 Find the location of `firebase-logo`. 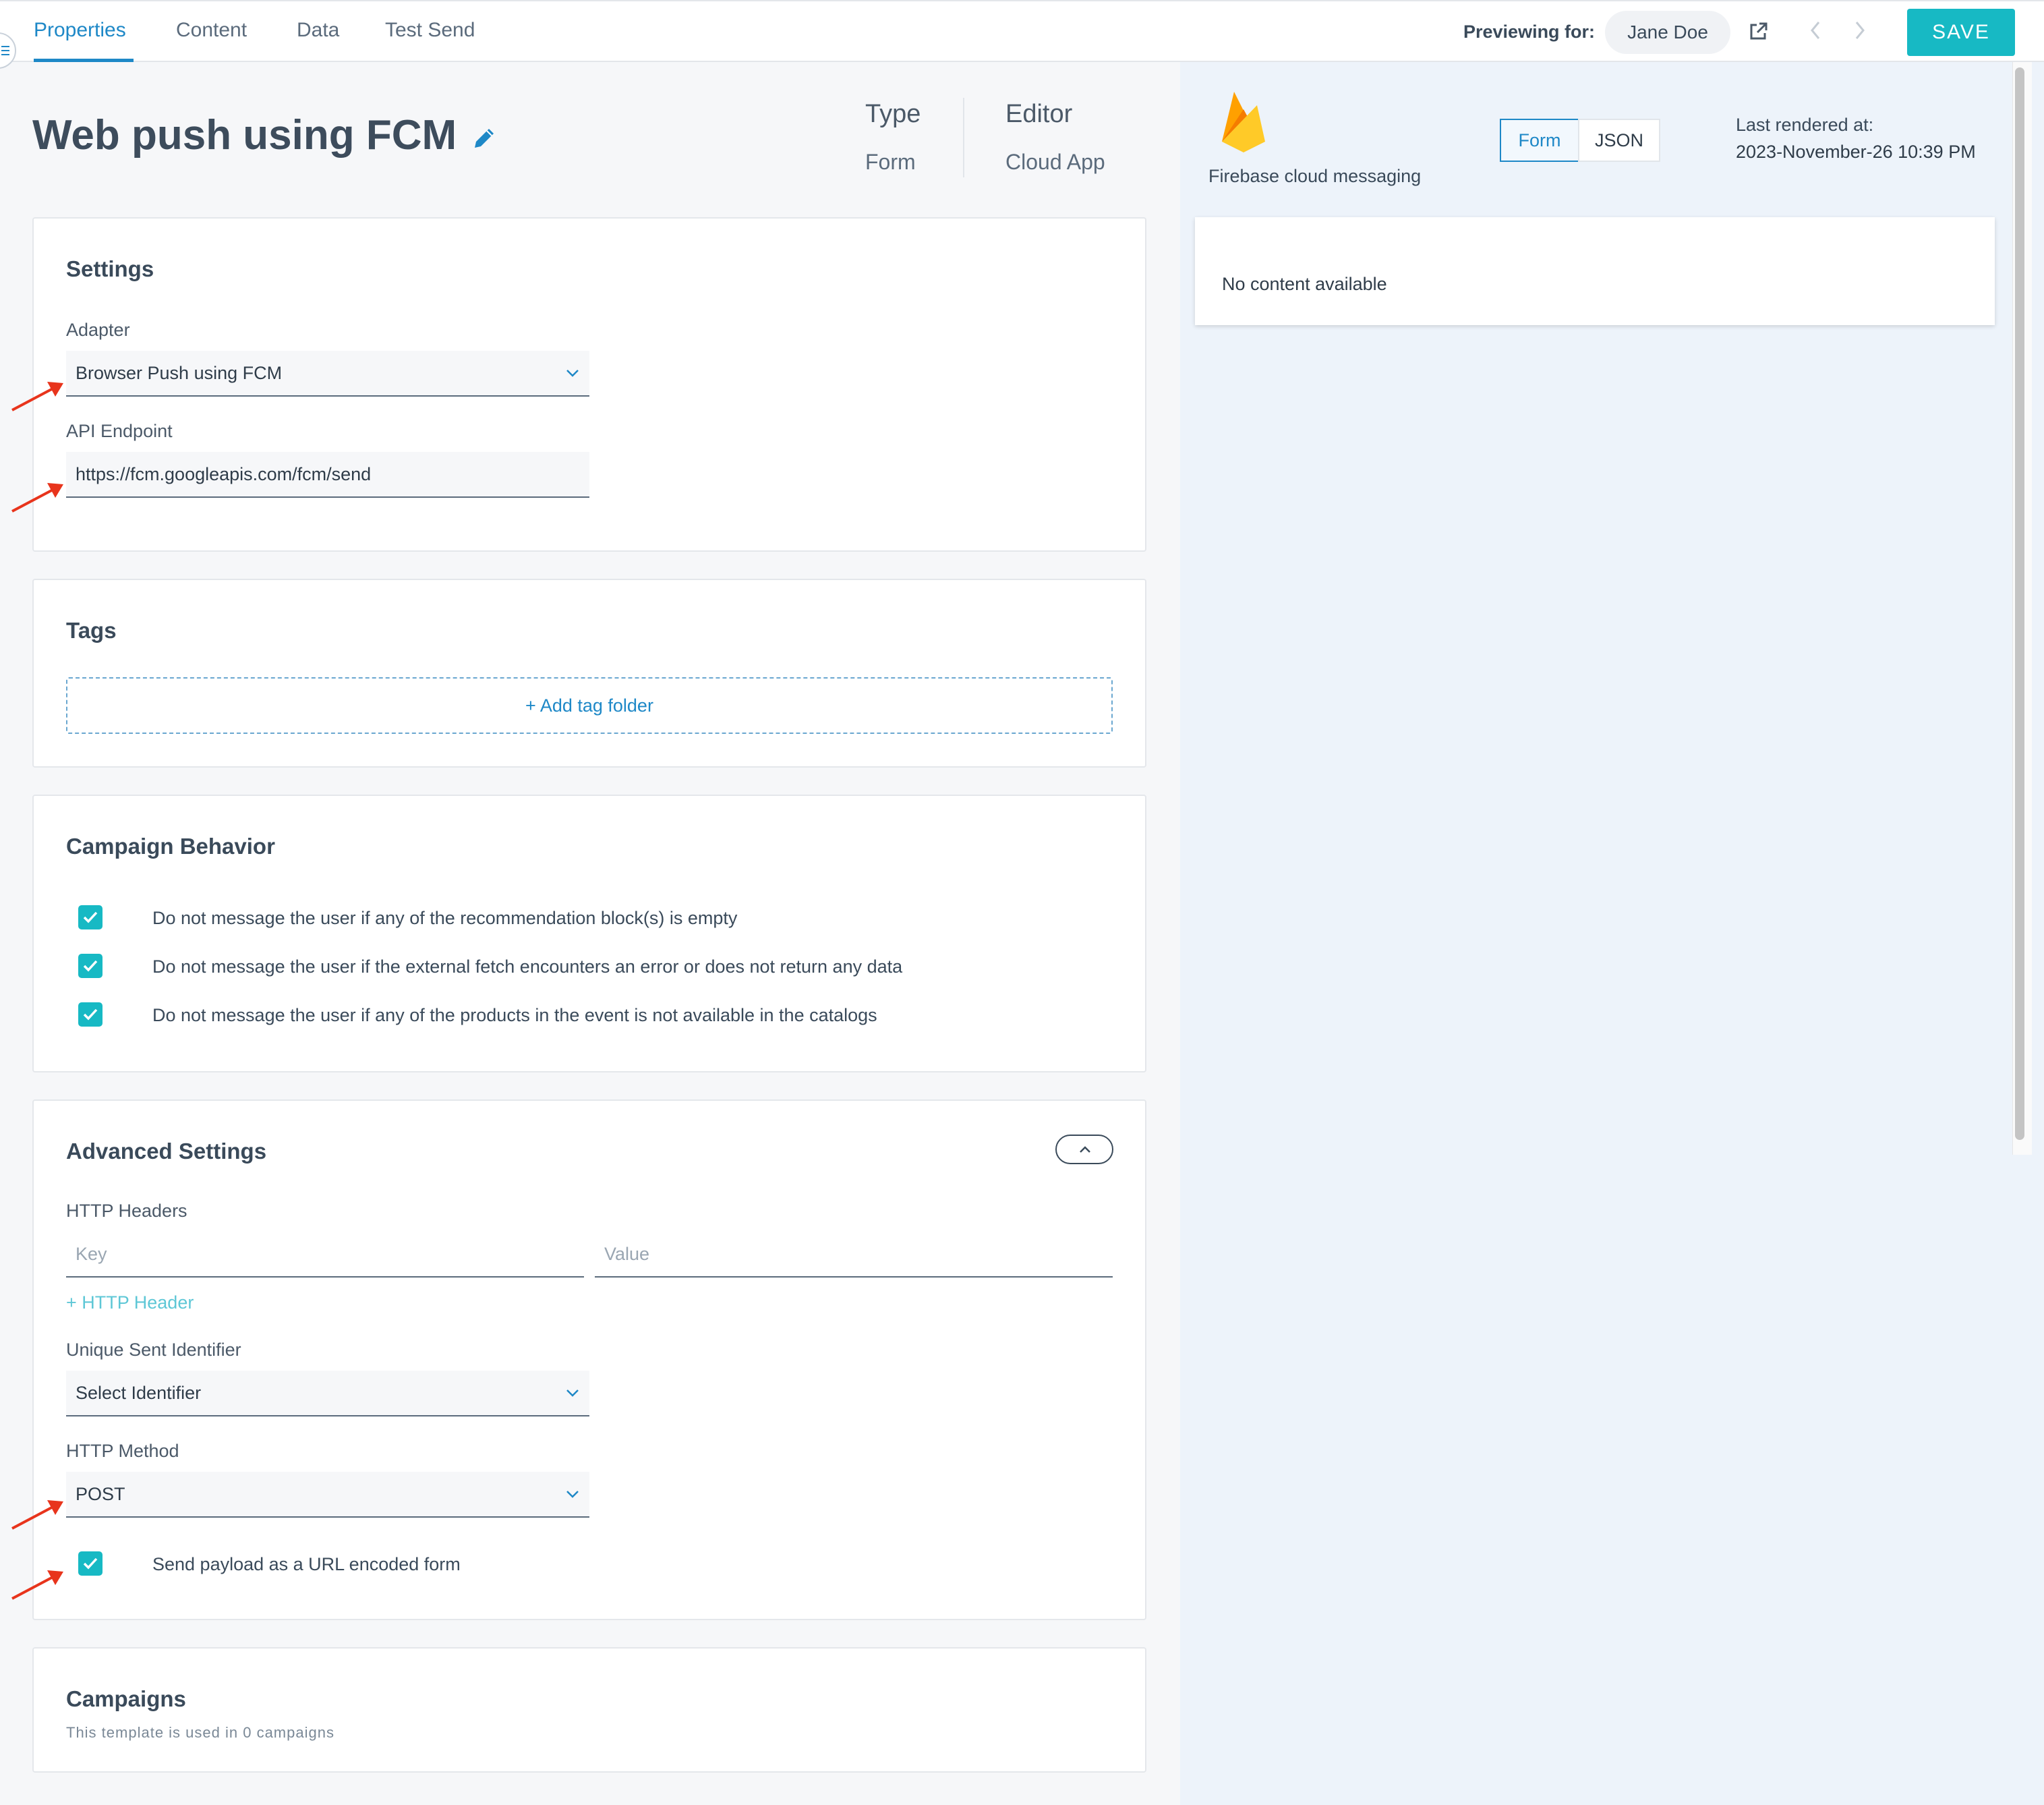

firebase-logo is located at coordinates (1243, 122).